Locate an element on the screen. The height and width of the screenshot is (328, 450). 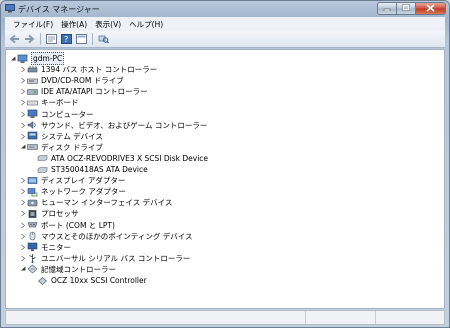
menu-help: ヘルプ(H) is located at coordinates (146, 24).